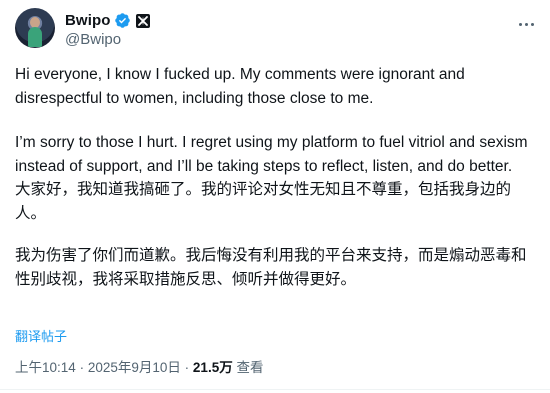 This screenshot has height=393, width=550. What do you see at coordinates (212, 367) in the screenshot?
I see `views-count: 21.5万` at bounding box center [212, 367].